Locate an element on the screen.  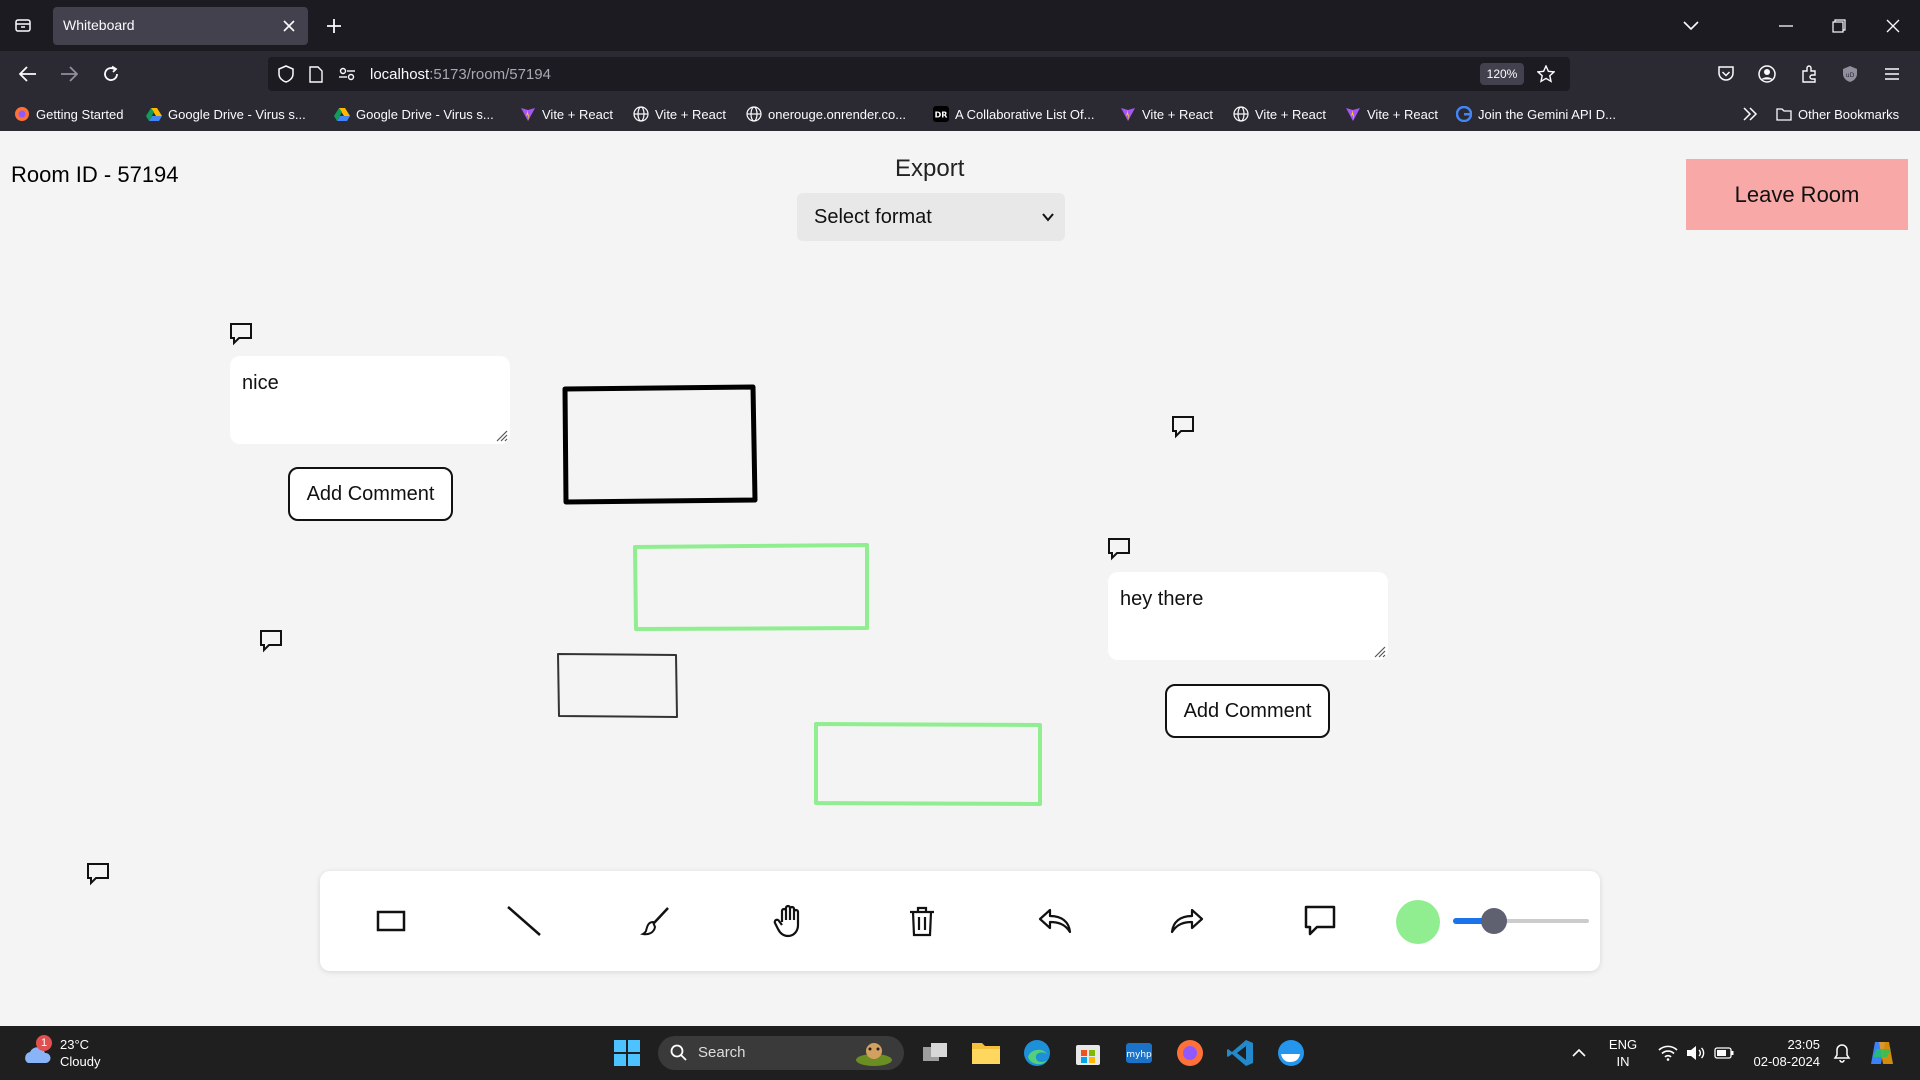
restore-icon is located at coordinates (1839, 26).